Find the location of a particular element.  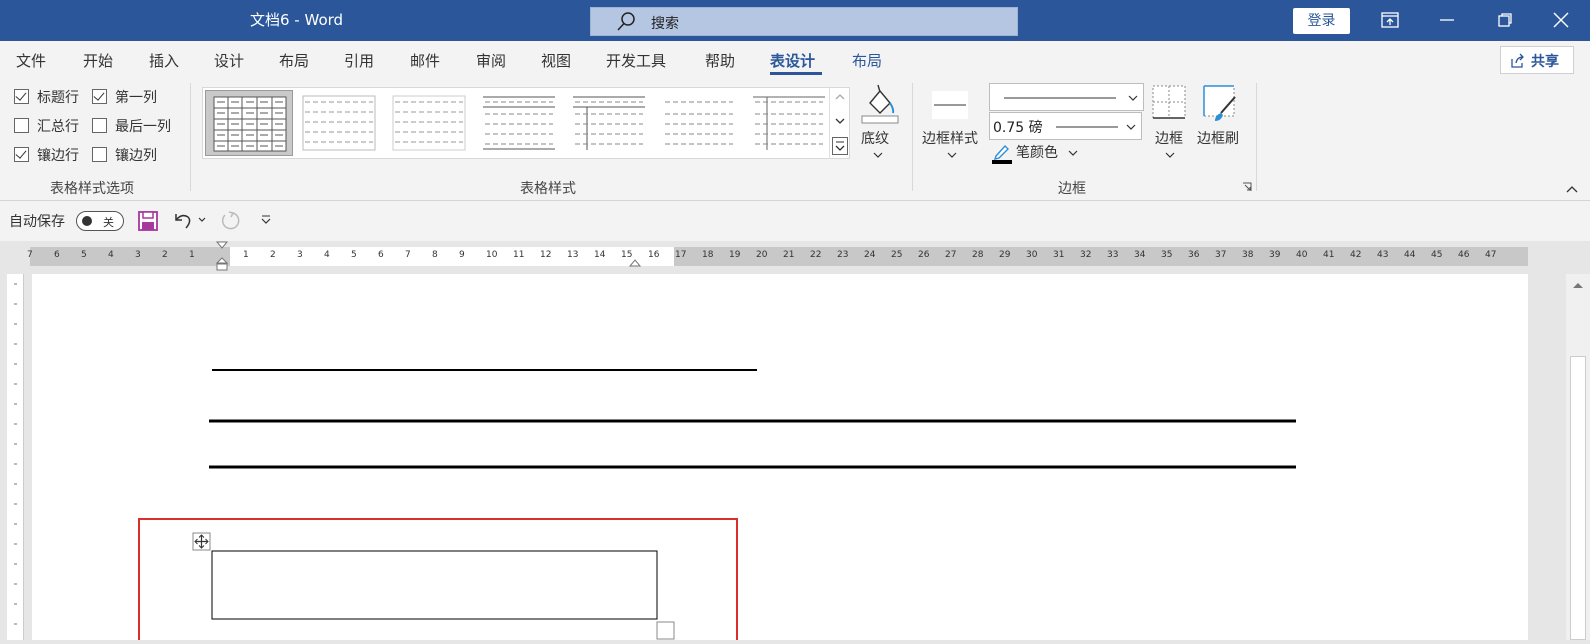

vertical-ruler-ticks is located at coordinates (15, 454).